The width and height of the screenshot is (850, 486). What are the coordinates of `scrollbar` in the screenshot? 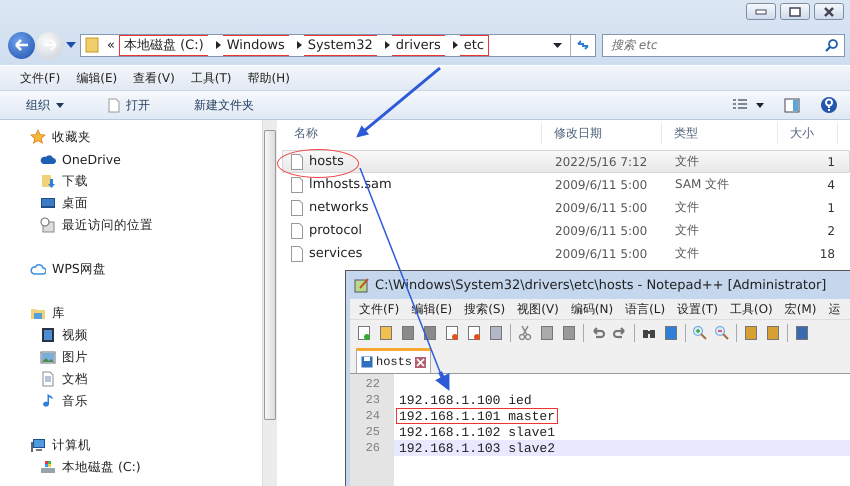 It's located at (269, 303).